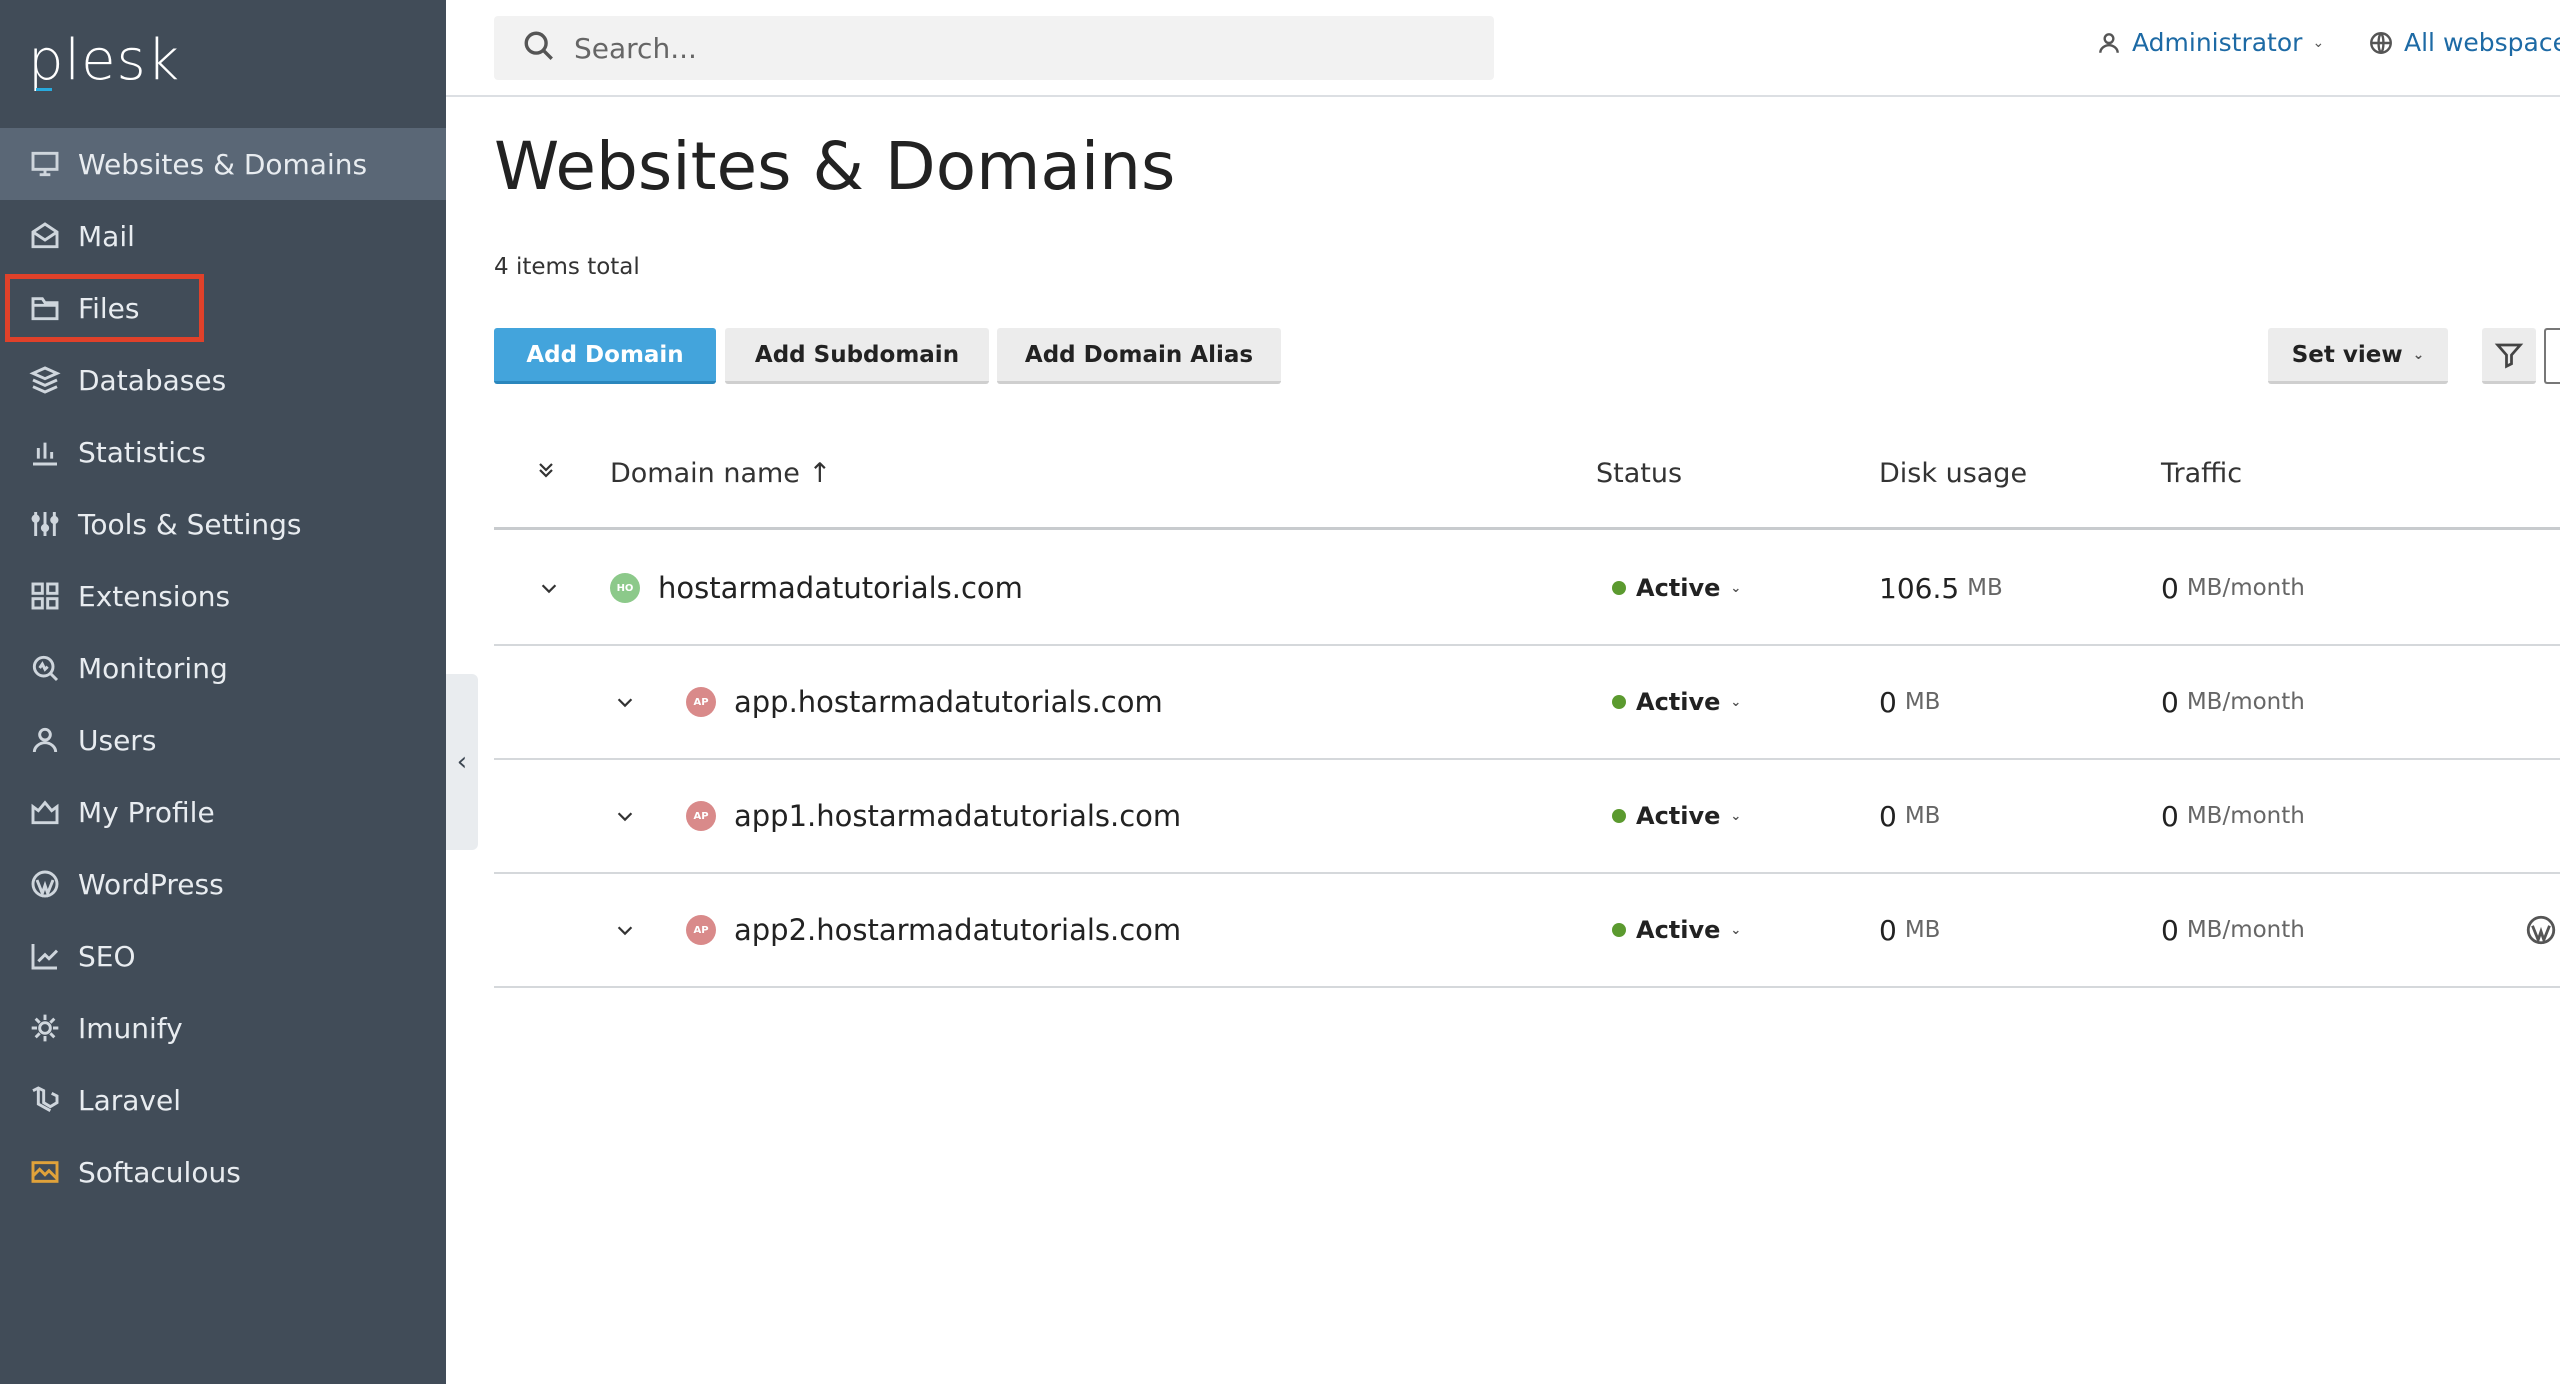  I want to click on disk-value: 106.5, so click(1919, 588).